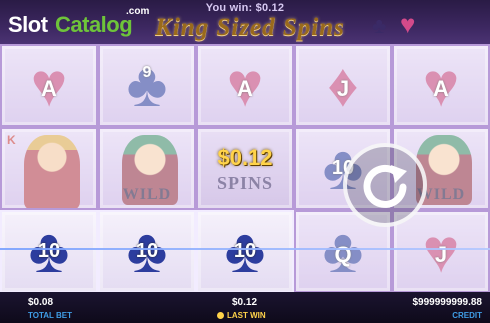 The image size is (490, 323). Describe the element at coordinates (28, 24) in the screenshot. I see `logo-text-slot: Slot` at that location.